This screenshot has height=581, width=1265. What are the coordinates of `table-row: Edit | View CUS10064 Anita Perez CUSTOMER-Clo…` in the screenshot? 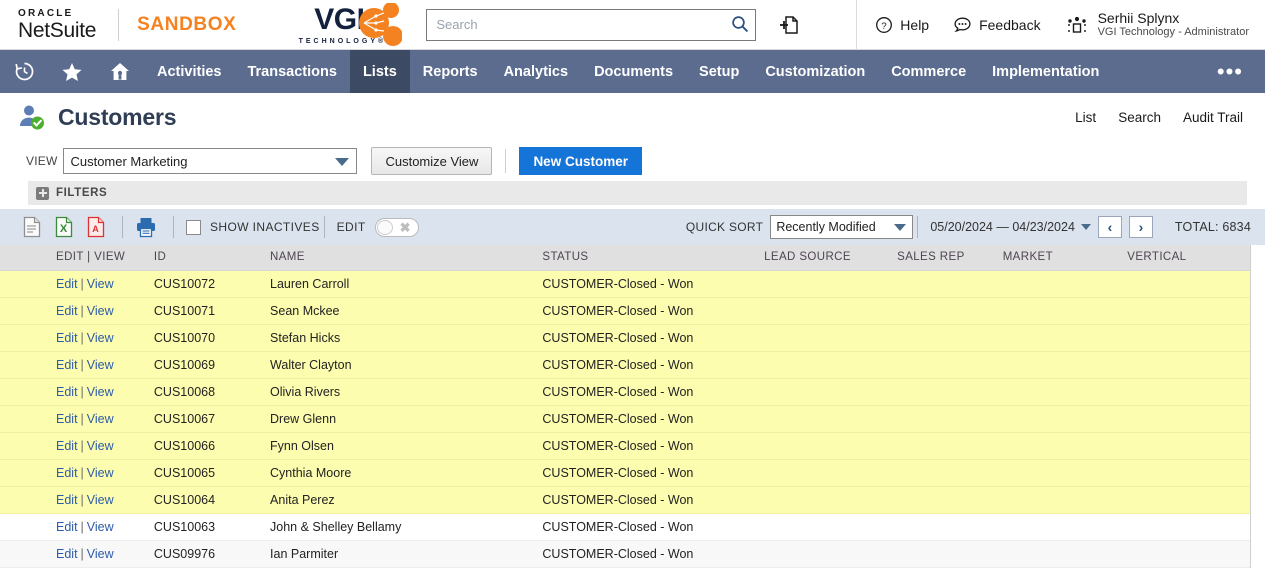 It's located at (625, 500).